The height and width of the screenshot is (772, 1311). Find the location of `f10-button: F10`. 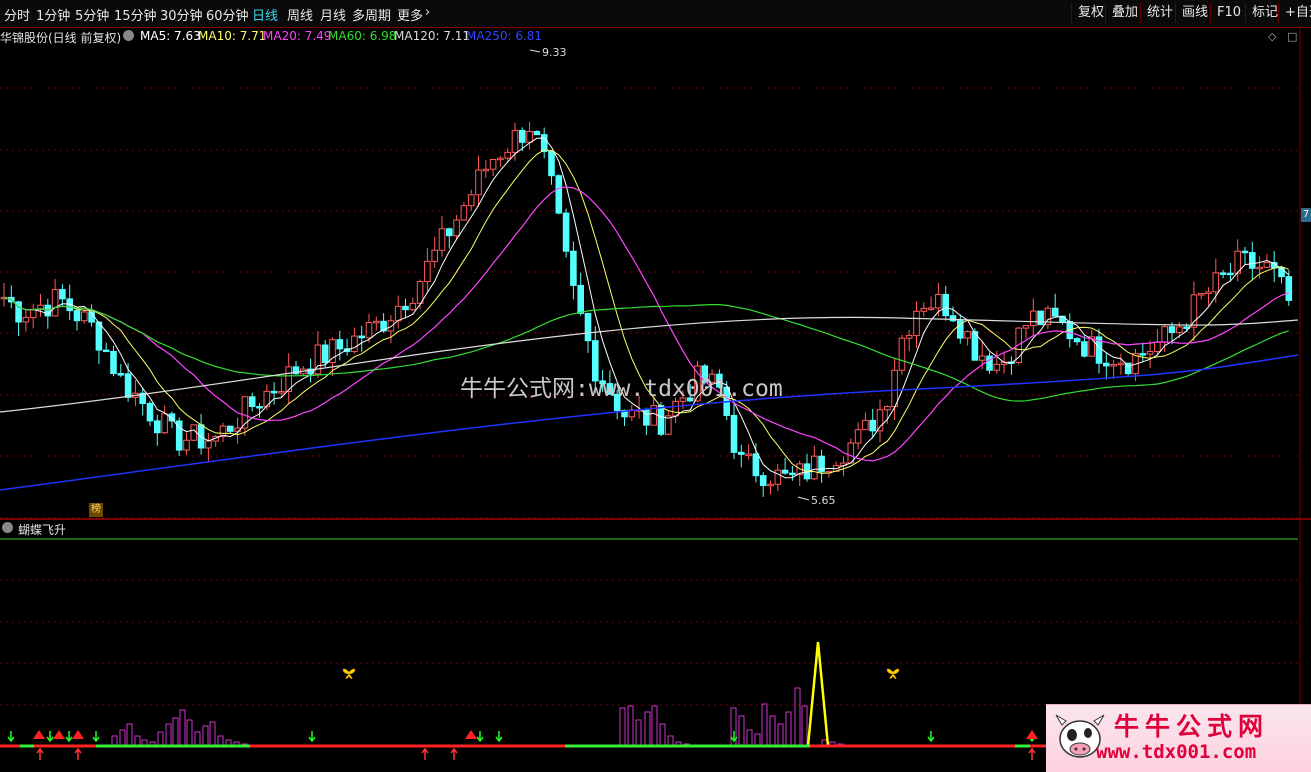

f10-button: F10 is located at coordinates (1228, 13).